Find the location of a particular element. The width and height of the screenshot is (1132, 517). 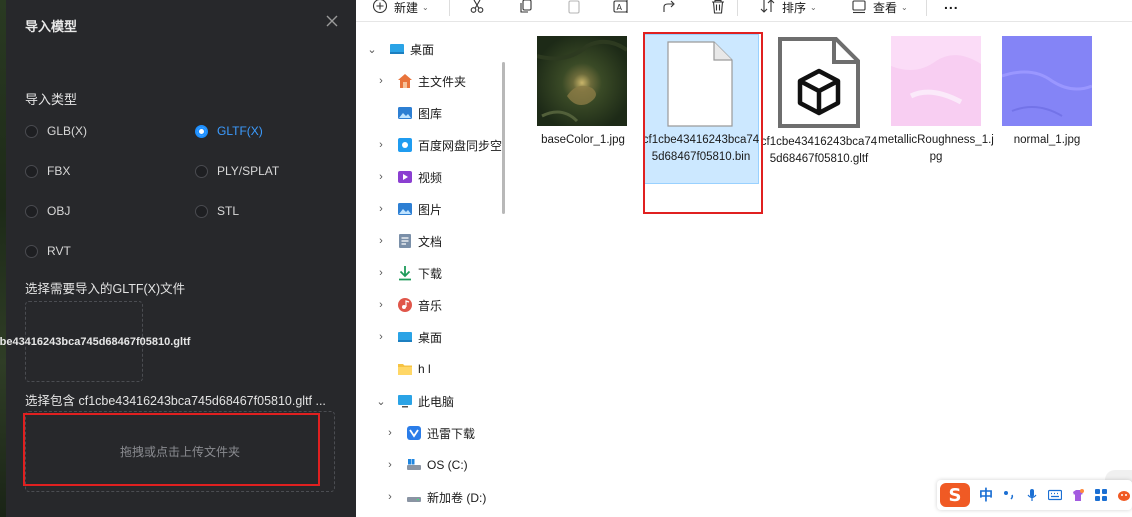

nav-item-desktop-2: › 桌面 is located at coordinates (432, 337).